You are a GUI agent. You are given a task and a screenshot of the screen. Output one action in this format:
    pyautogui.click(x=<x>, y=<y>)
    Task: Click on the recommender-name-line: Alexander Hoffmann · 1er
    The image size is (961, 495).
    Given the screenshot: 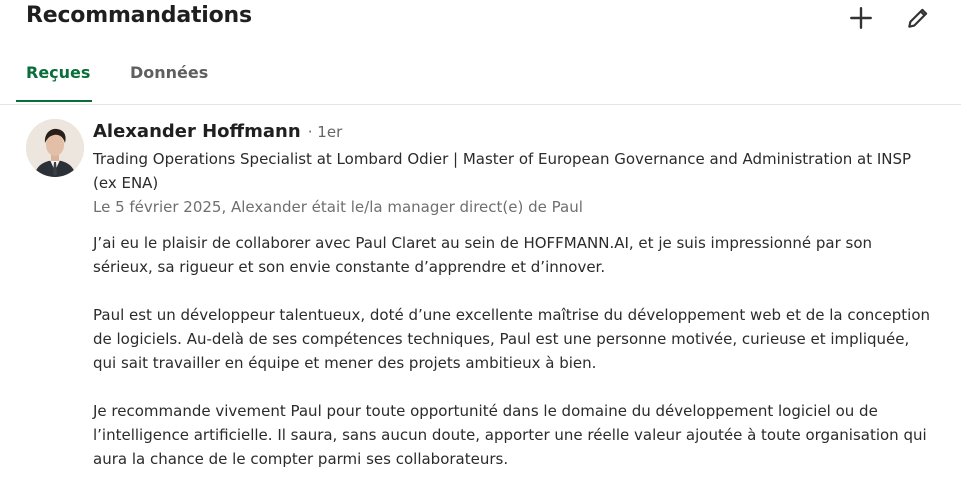 What is the action you would take?
    pyautogui.click(x=518, y=132)
    